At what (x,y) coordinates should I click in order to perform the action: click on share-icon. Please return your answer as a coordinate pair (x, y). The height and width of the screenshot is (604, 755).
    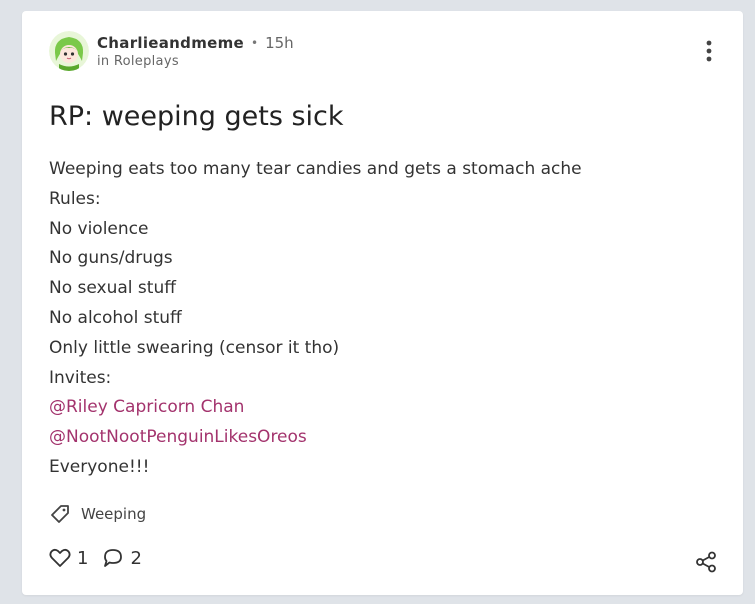
    Looking at the image, I should click on (706, 562).